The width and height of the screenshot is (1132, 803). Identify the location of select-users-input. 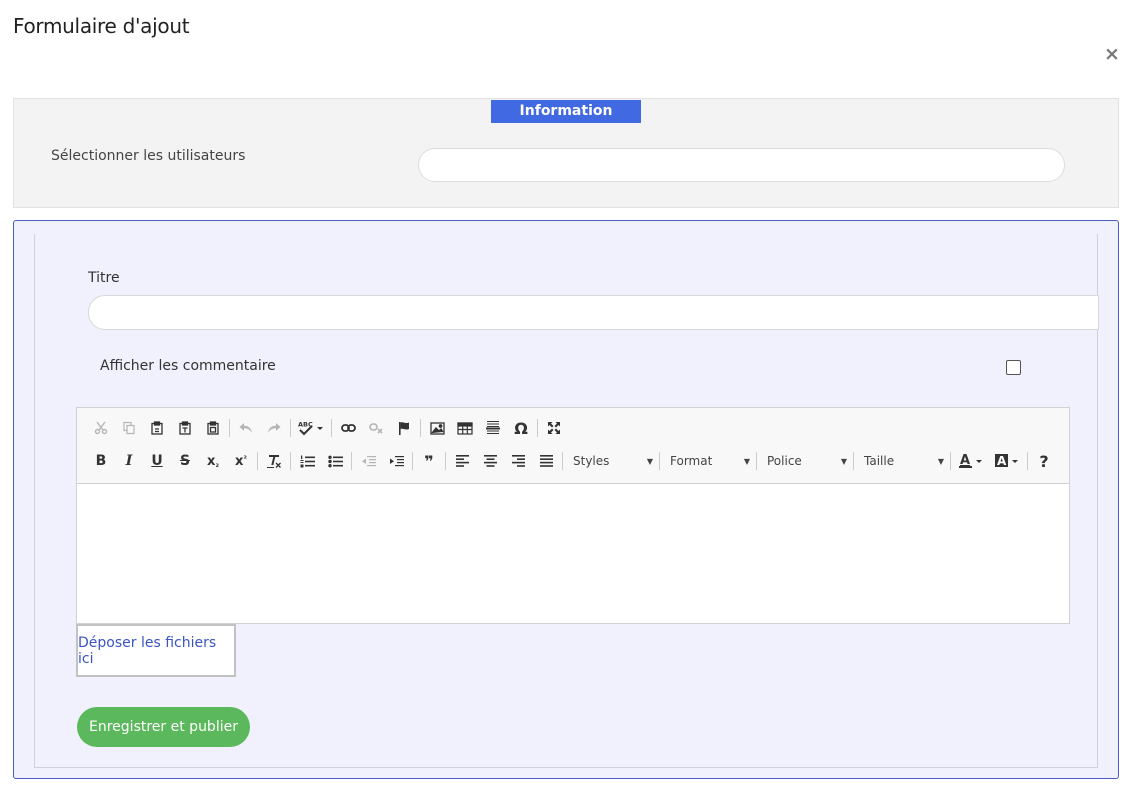
(741, 165).